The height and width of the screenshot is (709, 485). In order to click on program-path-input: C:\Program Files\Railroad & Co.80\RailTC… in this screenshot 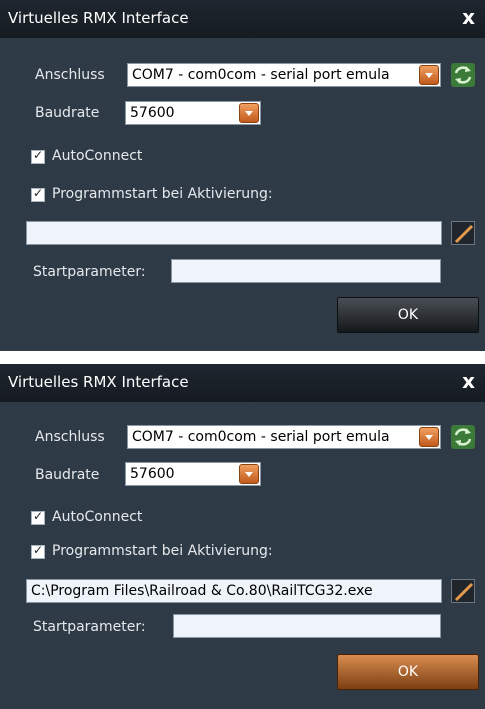, I will do `click(234, 591)`.